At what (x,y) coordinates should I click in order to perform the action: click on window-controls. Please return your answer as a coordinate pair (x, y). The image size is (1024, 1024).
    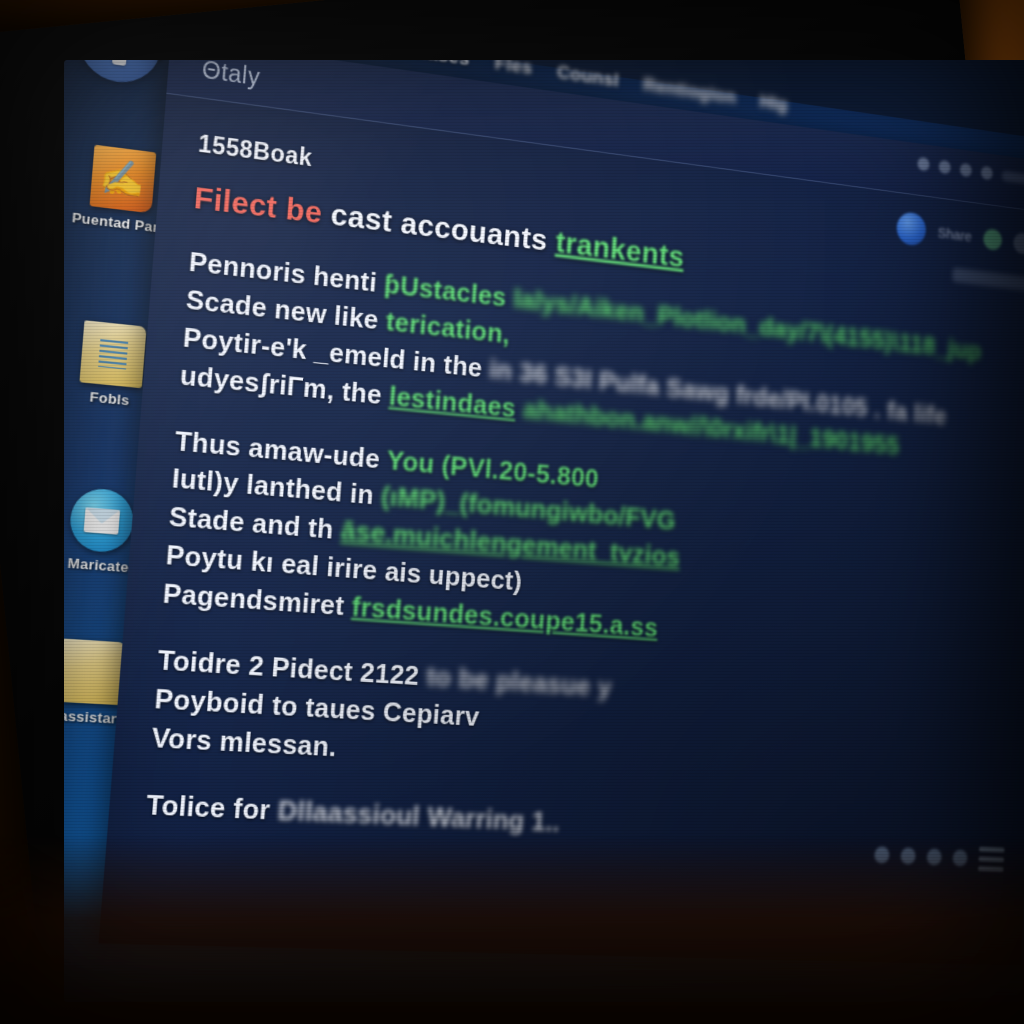
    Looking at the image, I should click on (970, 171).